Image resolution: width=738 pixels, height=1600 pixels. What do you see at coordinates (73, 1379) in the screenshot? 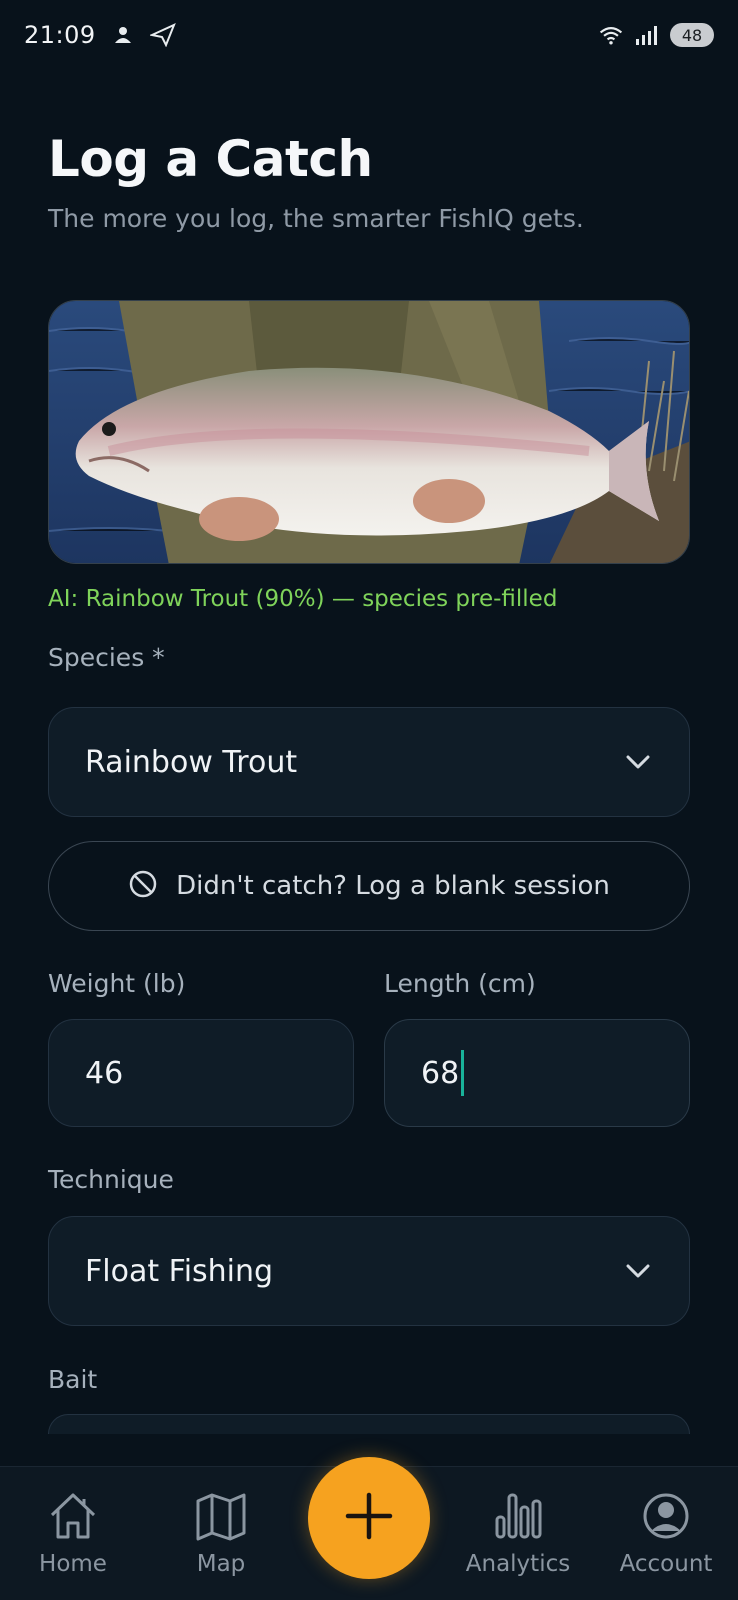
I see `bait-label: Bait` at bounding box center [73, 1379].